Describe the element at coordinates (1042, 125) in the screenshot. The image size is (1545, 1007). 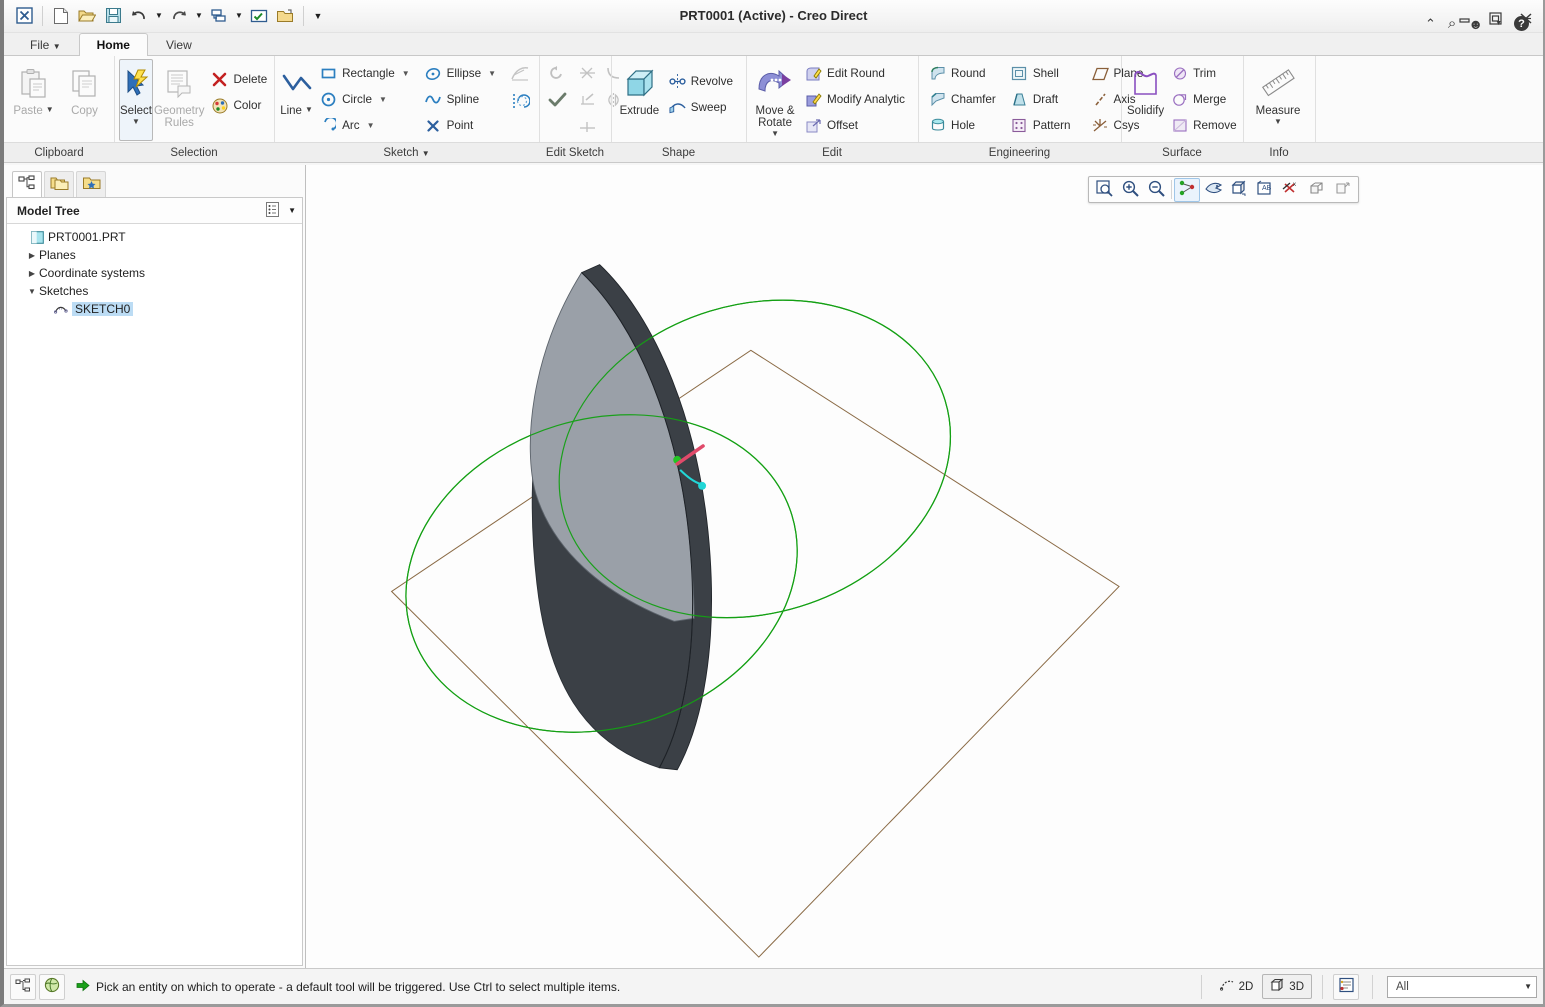
I see `pattern-button: Pattern` at that location.